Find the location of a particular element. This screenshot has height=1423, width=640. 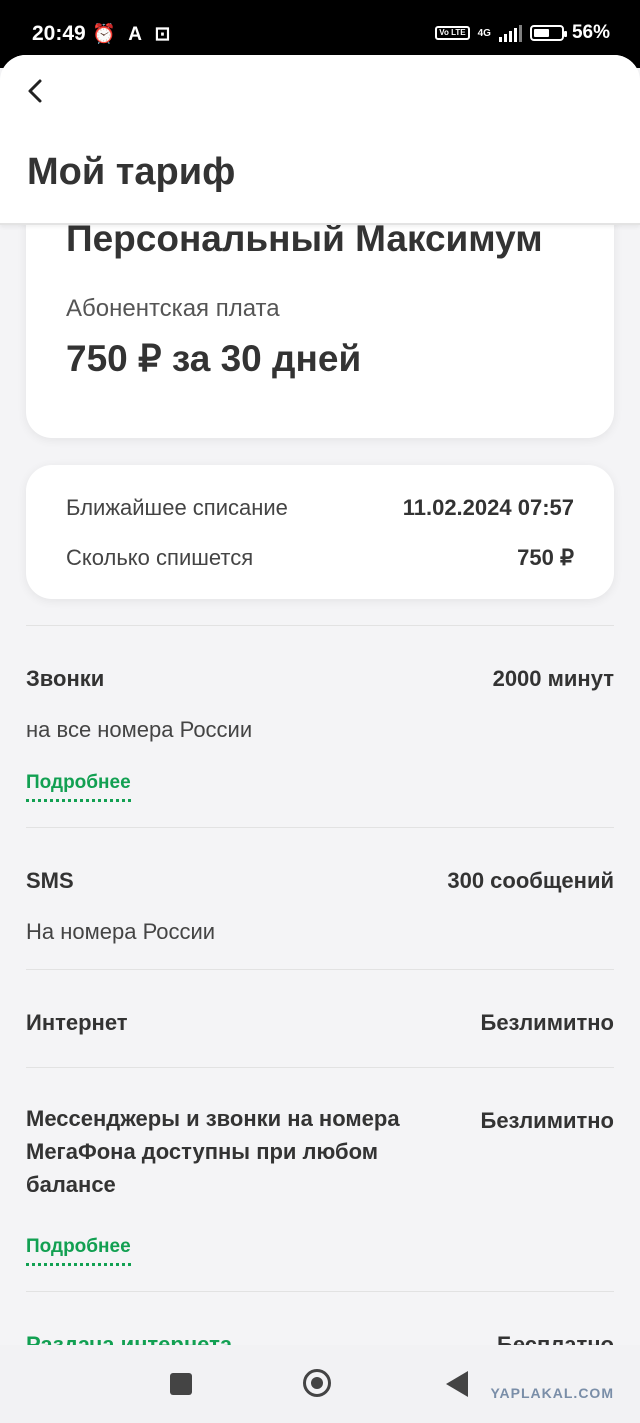

calls-value: 2000 минут is located at coordinates (553, 678).